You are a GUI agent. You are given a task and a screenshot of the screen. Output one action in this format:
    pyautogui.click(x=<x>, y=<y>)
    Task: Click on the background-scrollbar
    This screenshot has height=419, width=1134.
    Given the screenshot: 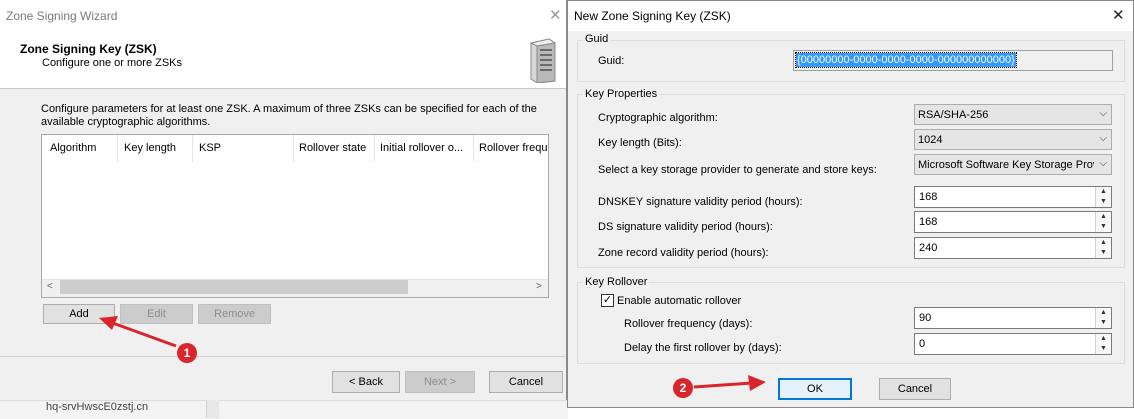 What is the action you would take?
    pyautogui.click(x=212, y=409)
    